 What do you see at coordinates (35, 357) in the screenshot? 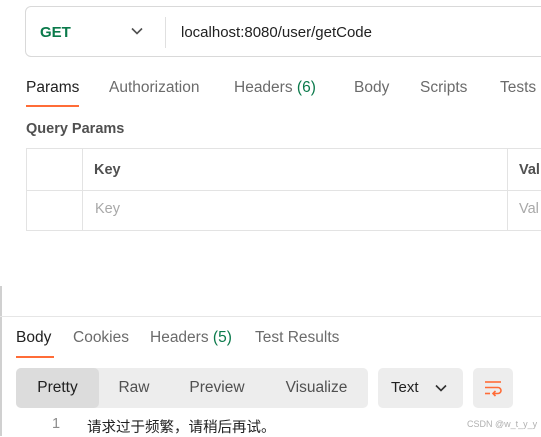
I see `active-response-tab-indicator` at bounding box center [35, 357].